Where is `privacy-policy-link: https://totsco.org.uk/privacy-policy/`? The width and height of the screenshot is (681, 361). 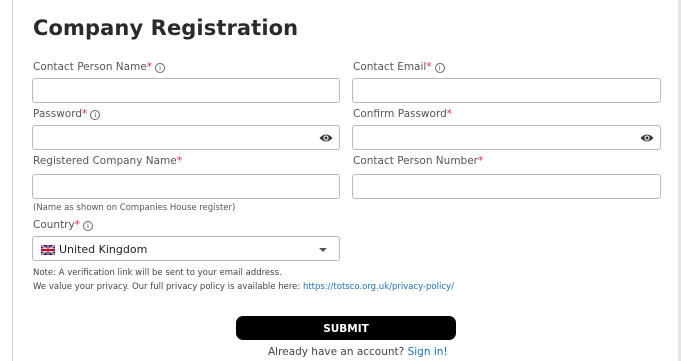 privacy-policy-link: https://totsco.org.uk/privacy-policy/ is located at coordinates (378, 287).